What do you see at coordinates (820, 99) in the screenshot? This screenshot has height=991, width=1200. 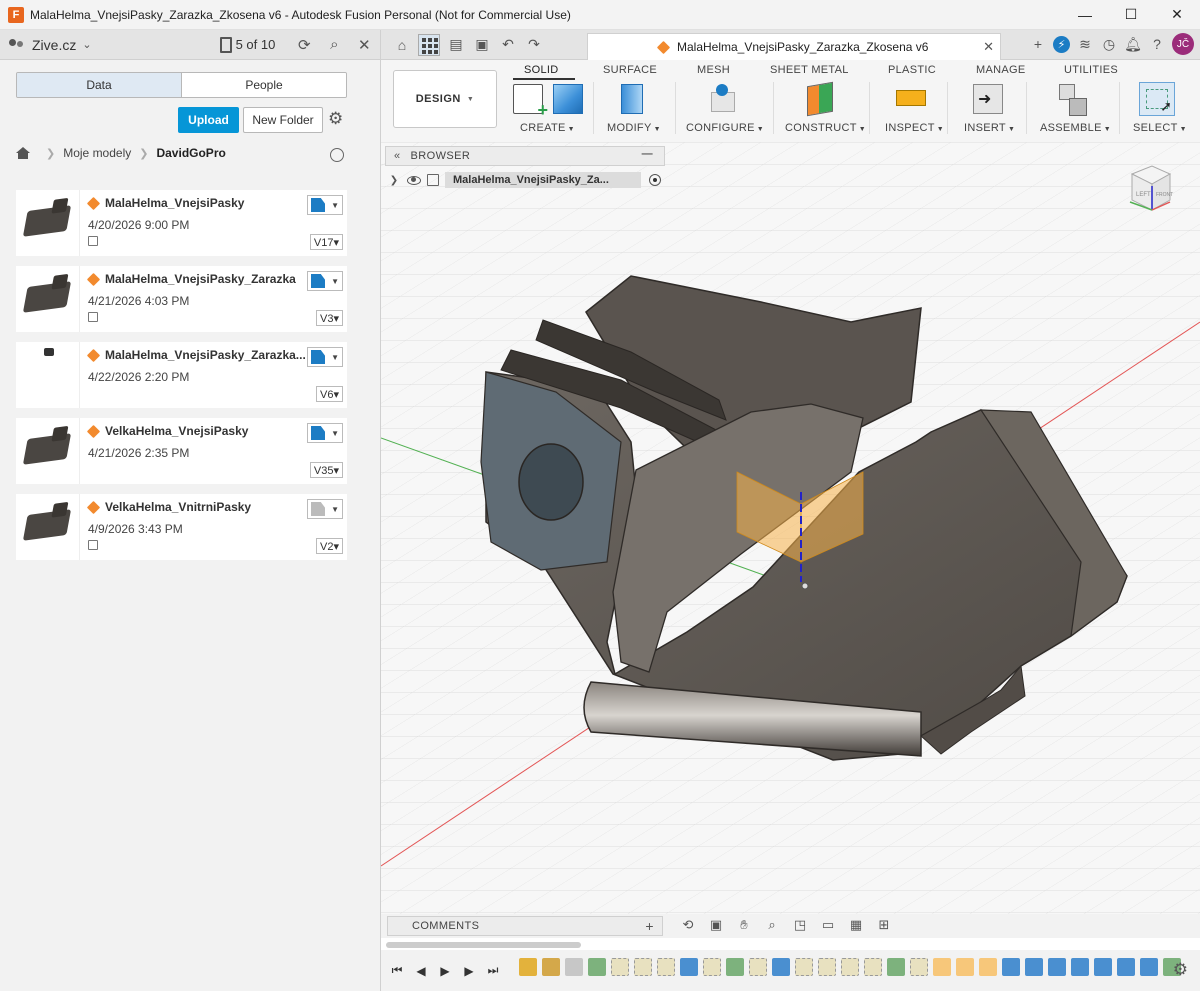 I see `construct-plane-icon` at bounding box center [820, 99].